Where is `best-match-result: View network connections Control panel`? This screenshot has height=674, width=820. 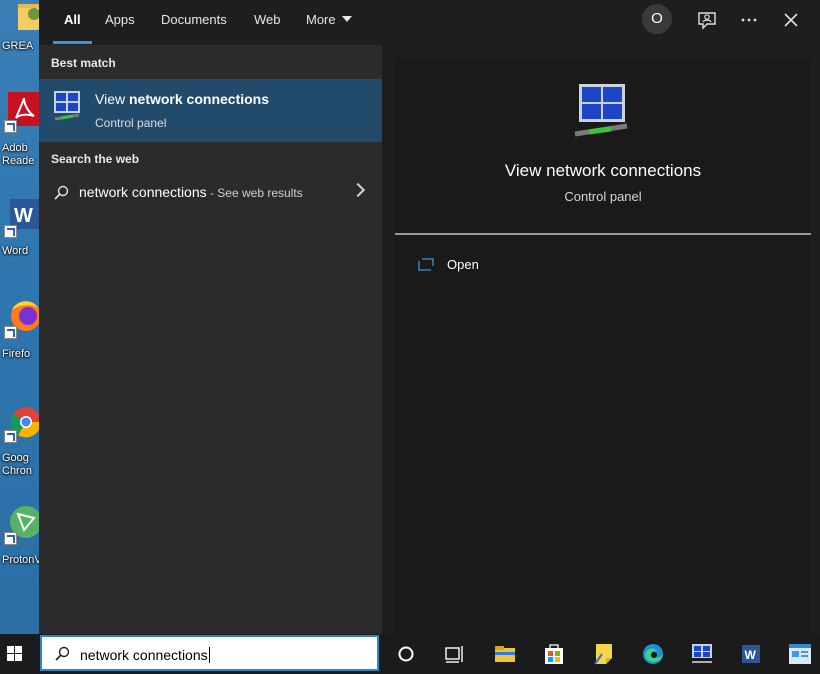 best-match-result: View network connections Control panel is located at coordinates (210, 110).